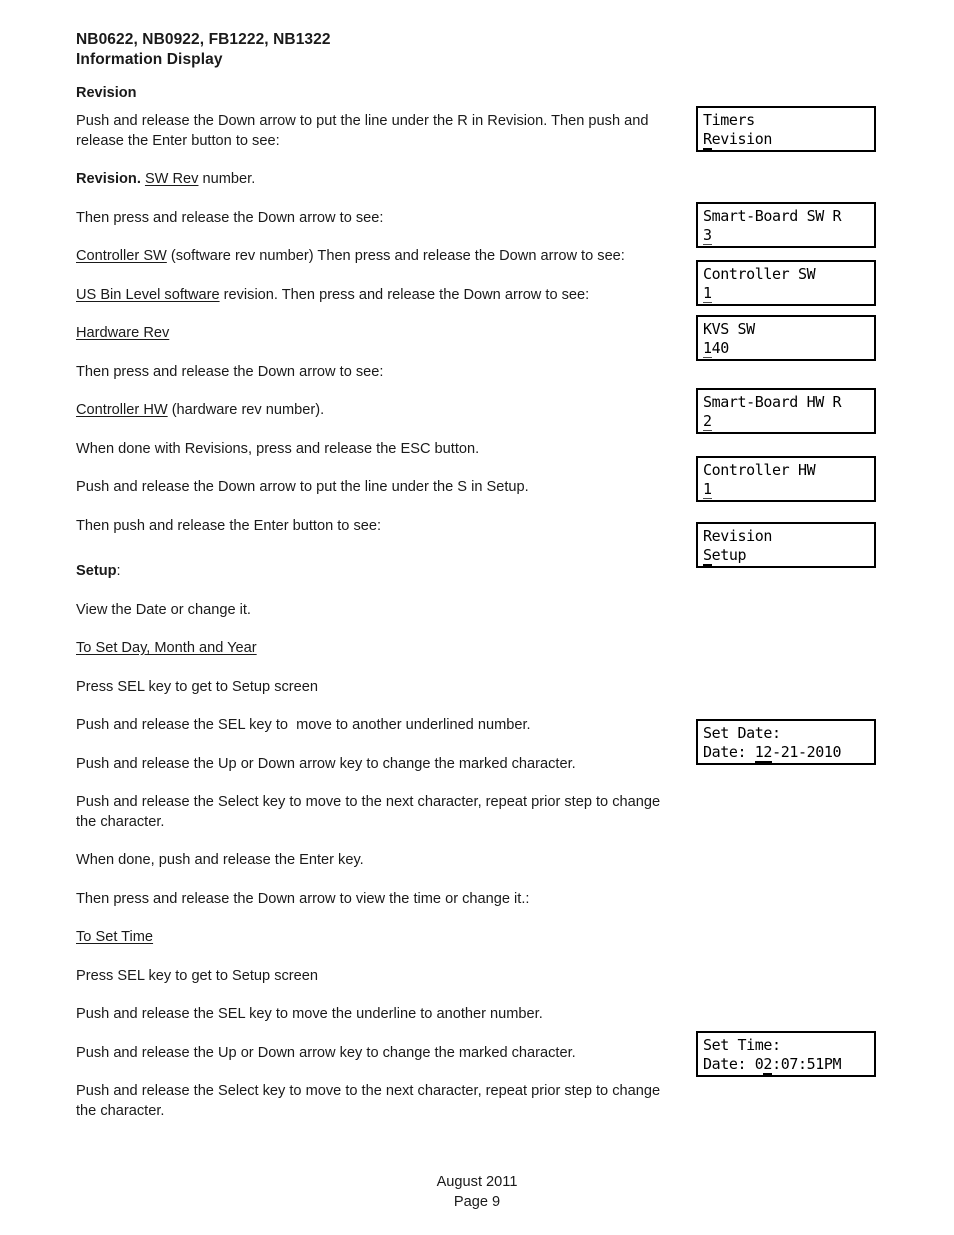  Describe the element at coordinates (378, 180) in the screenshot. I see `paragraph-revision-swrev: Revision. SW Rev number.` at that location.